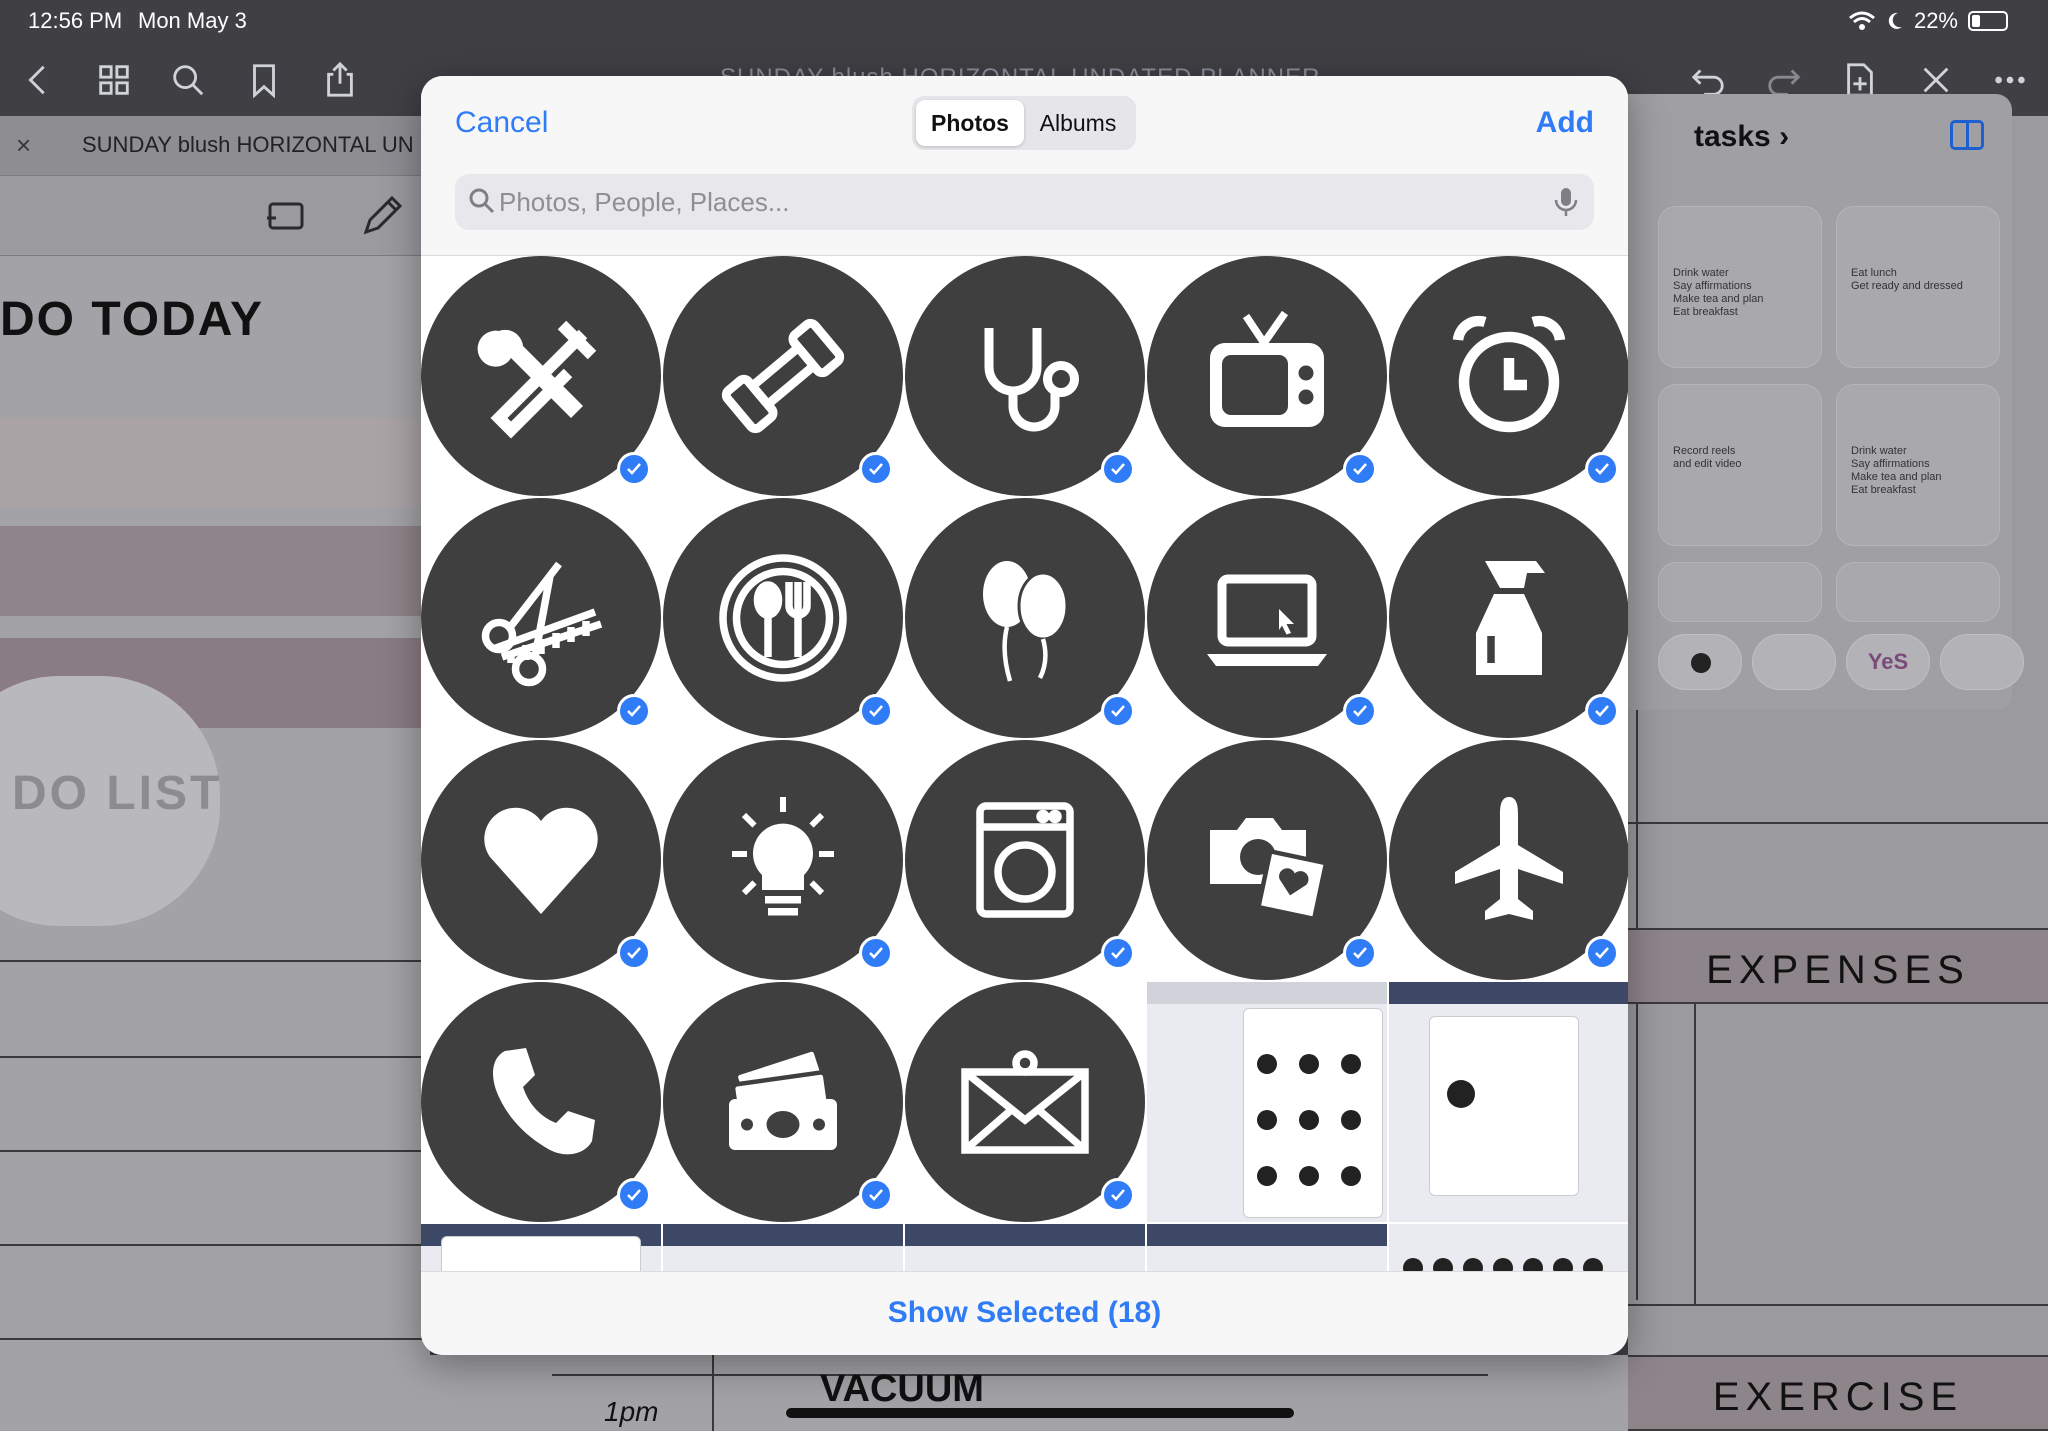  I want to click on laptop-icon, so click(1267, 620).